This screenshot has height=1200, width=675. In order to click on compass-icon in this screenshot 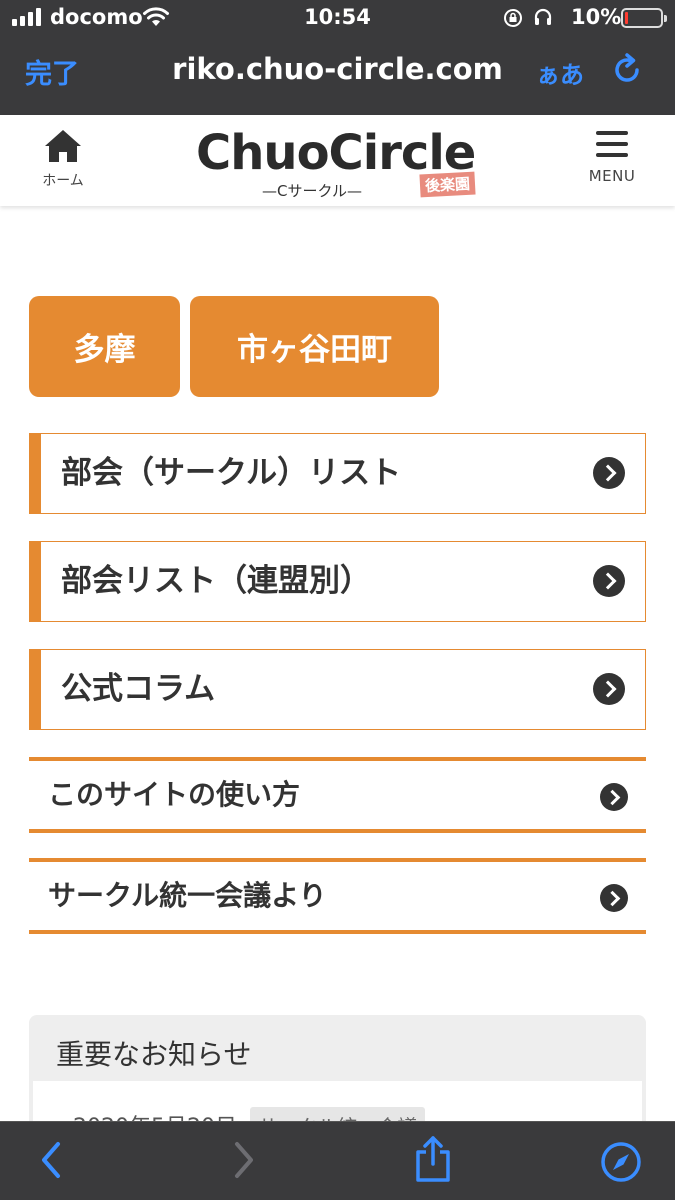, I will do `click(621, 1162)`.